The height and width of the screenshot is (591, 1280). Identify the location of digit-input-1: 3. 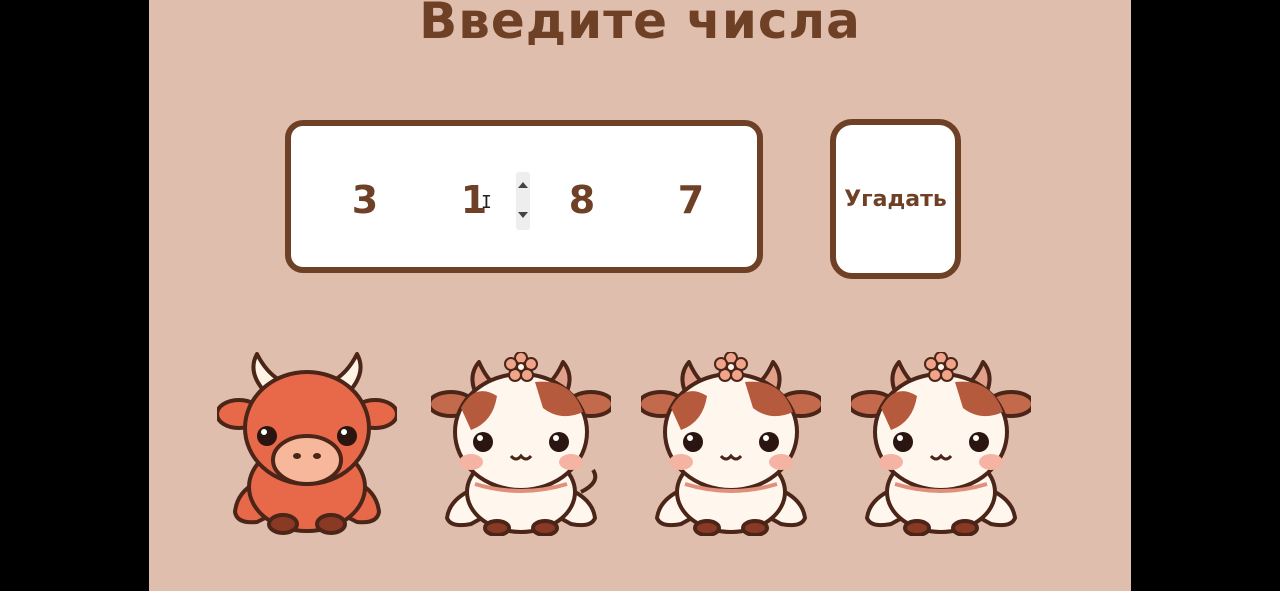
(365, 200).